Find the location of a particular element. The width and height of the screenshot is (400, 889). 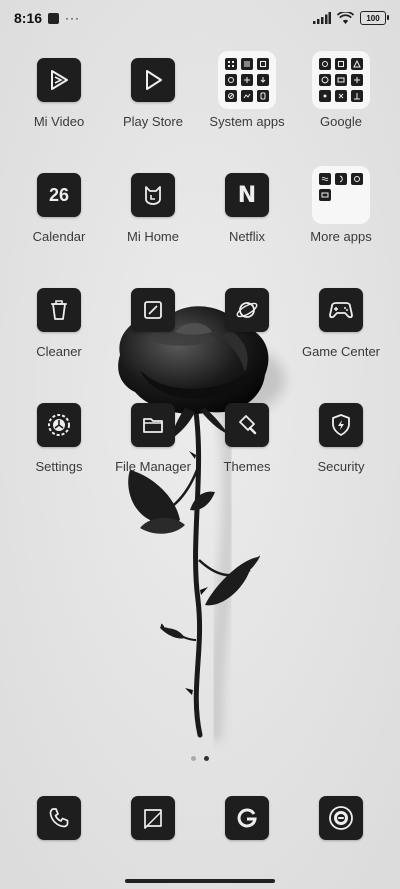

app-mi-video: Mi Video is located at coordinates (59, 93).